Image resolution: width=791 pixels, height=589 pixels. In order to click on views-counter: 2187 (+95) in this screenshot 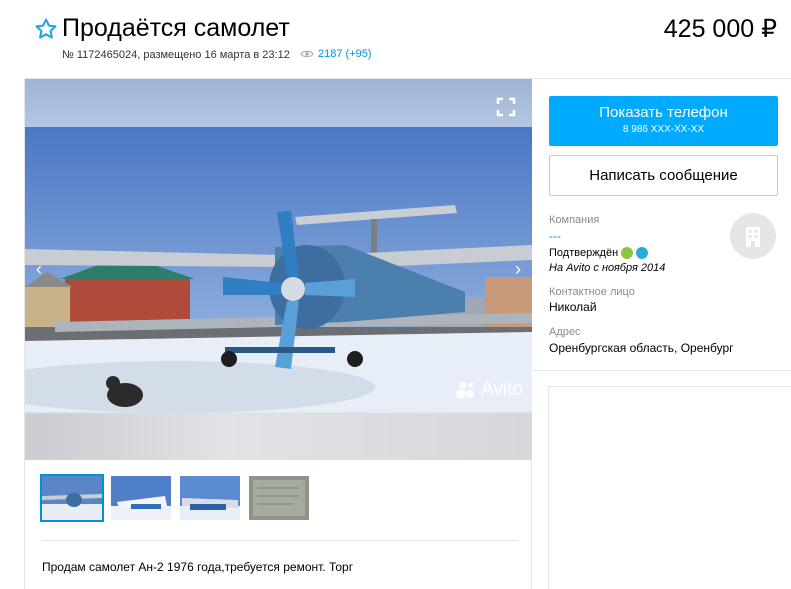, I will do `click(336, 54)`.